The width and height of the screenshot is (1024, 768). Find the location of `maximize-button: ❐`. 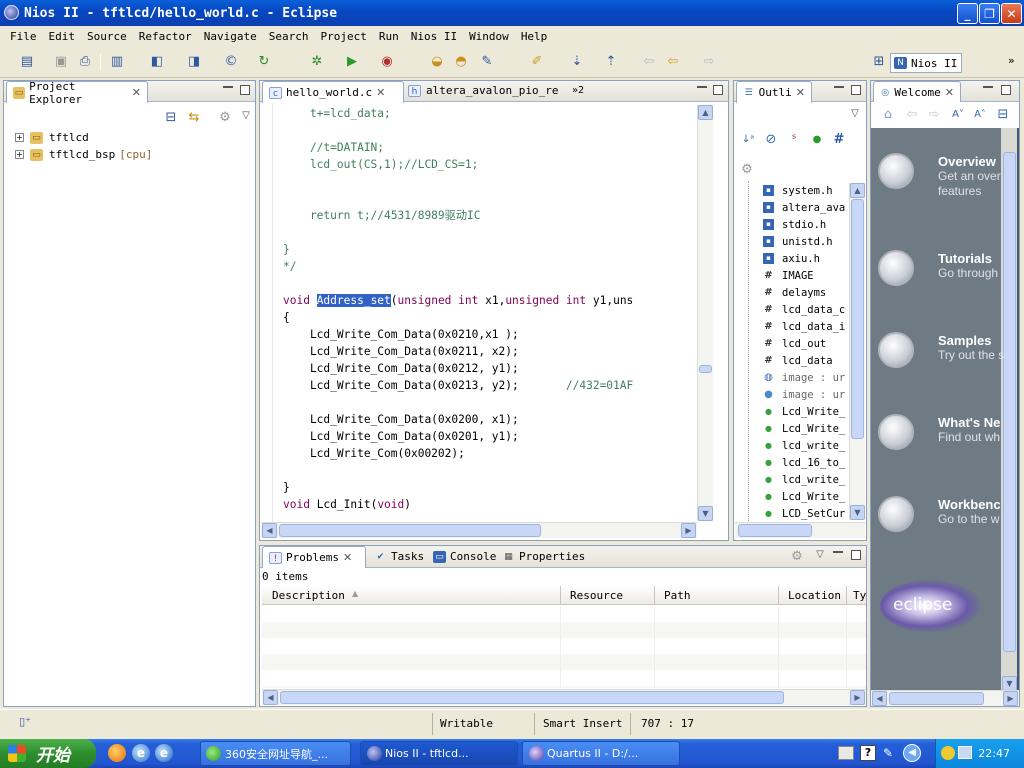

maximize-button: ❐ is located at coordinates (989, 13).